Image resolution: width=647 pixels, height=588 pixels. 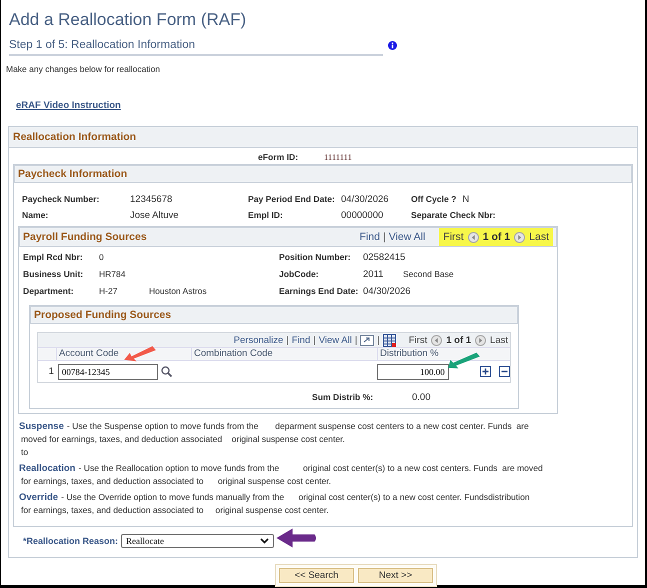 What do you see at coordinates (297, 426) in the screenshot?
I see `description-text: - Use the Suspense option to move funds from the deparment suspense cost centers to a new cost center. Funds are` at bounding box center [297, 426].